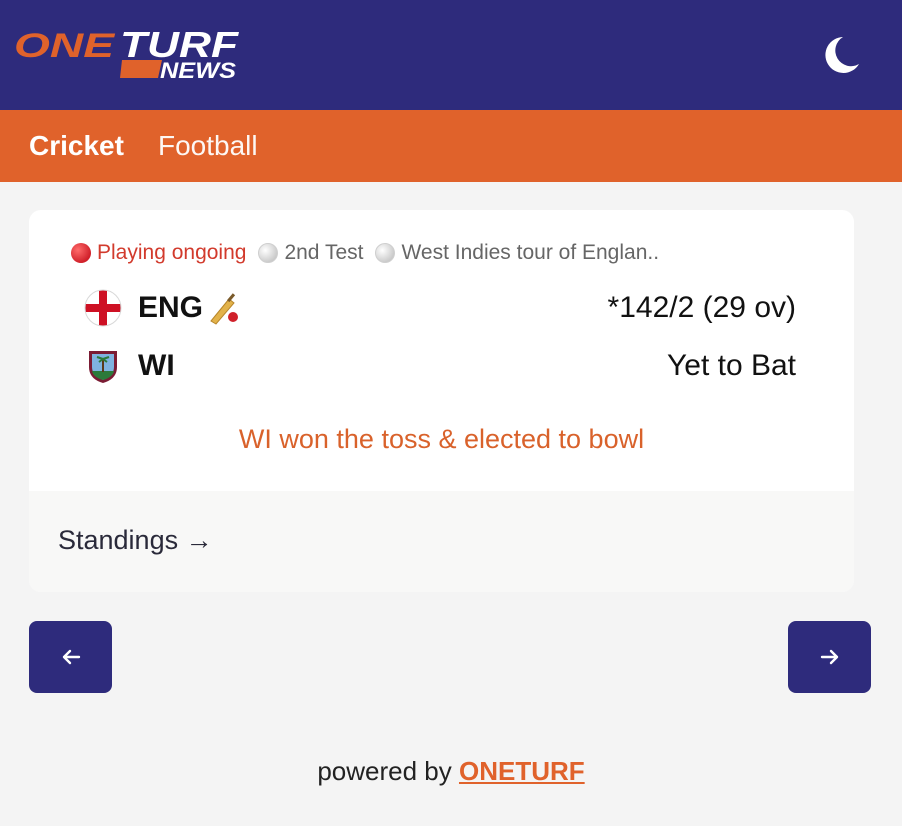 The height and width of the screenshot is (826, 902). What do you see at coordinates (530, 252) in the screenshot?
I see `series-label: West Indies tour of Englan..` at bounding box center [530, 252].